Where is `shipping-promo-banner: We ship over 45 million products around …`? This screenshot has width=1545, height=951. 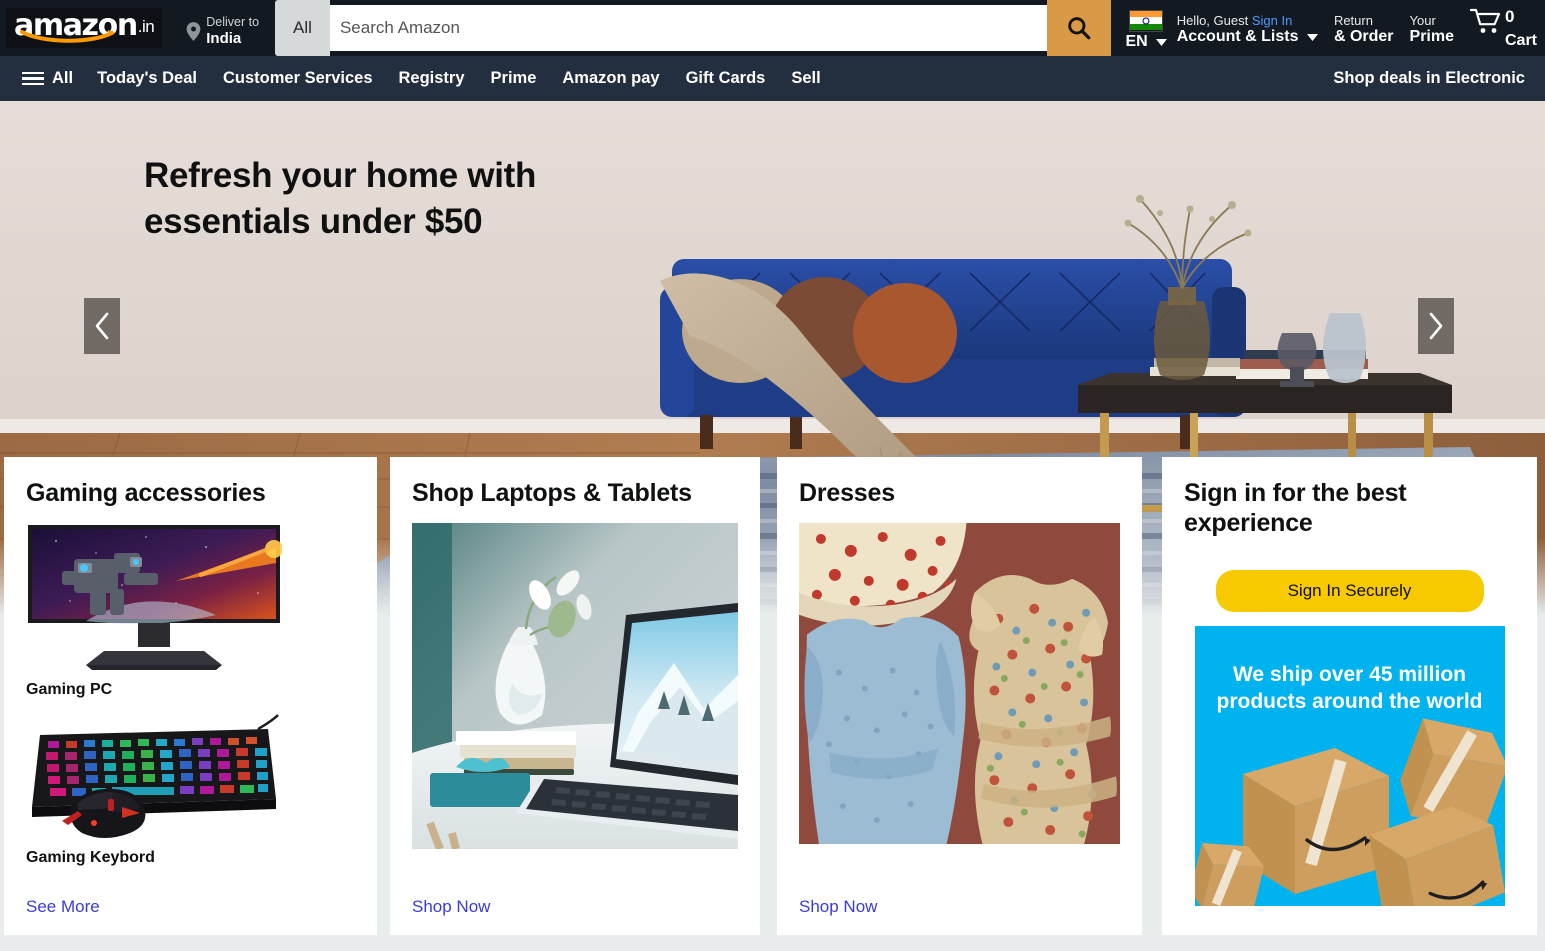 shipping-promo-banner: We ship over 45 million products around … is located at coordinates (1349, 766).